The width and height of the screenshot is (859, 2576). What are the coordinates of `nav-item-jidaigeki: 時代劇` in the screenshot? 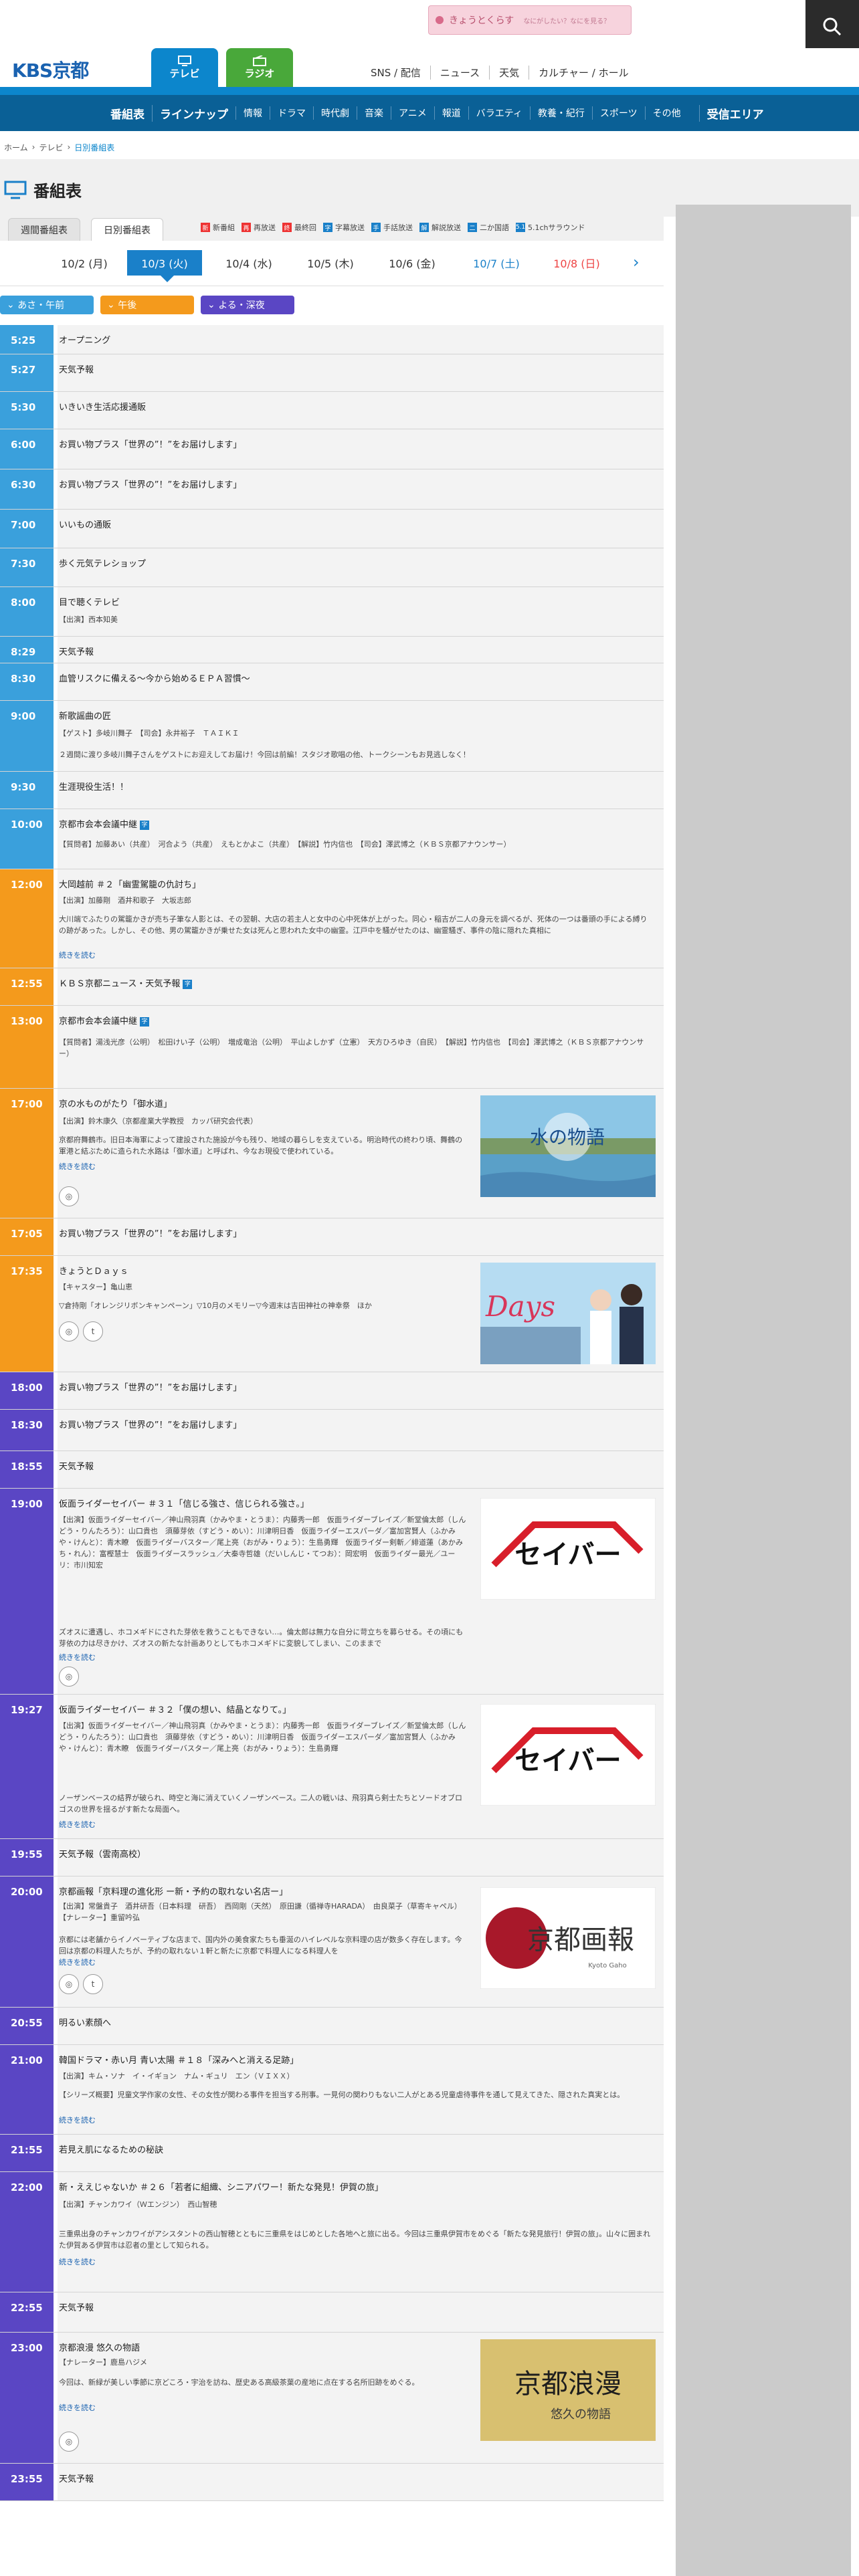 It's located at (335, 113).